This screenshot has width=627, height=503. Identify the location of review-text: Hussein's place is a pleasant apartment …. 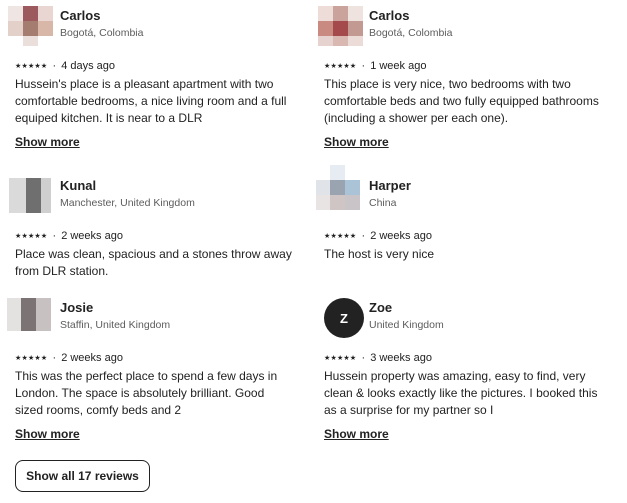
(151, 101).